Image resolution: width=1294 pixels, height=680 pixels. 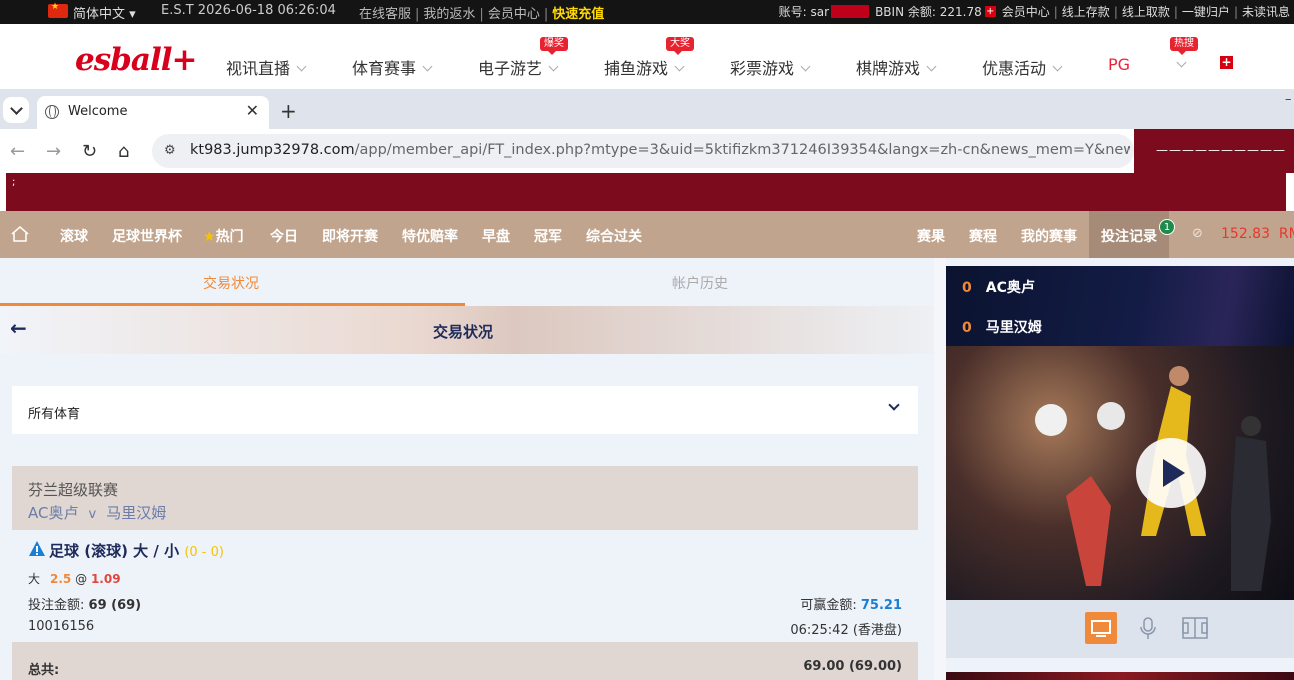 What do you see at coordinates (136, 60) in the screenshot?
I see `esball-logo: esball+` at bounding box center [136, 60].